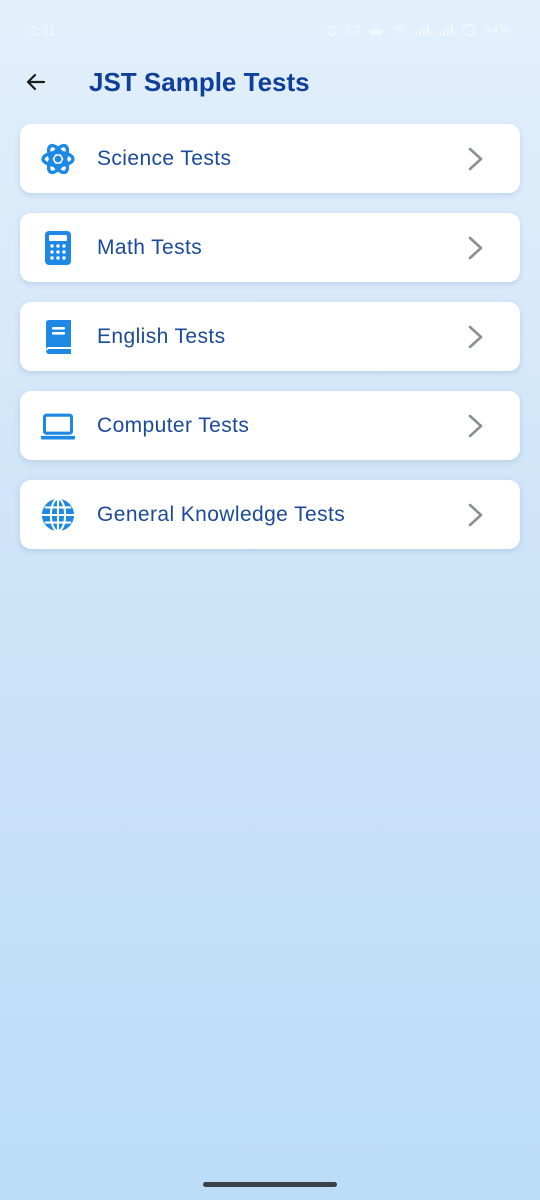  What do you see at coordinates (58, 426) in the screenshot?
I see `laptop-icon` at bounding box center [58, 426].